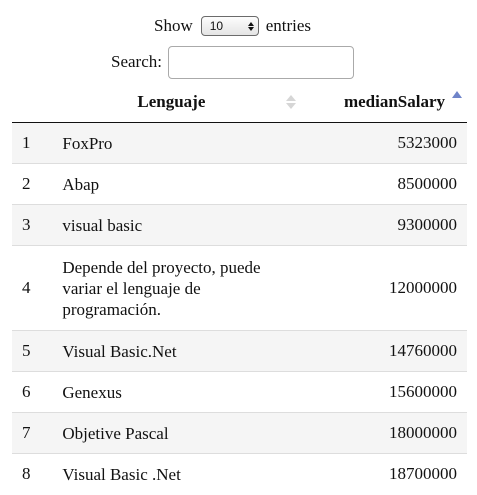 The width and height of the screenshot is (477, 495). I want to click on cell-lenguaje: visual basic, so click(182, 225).